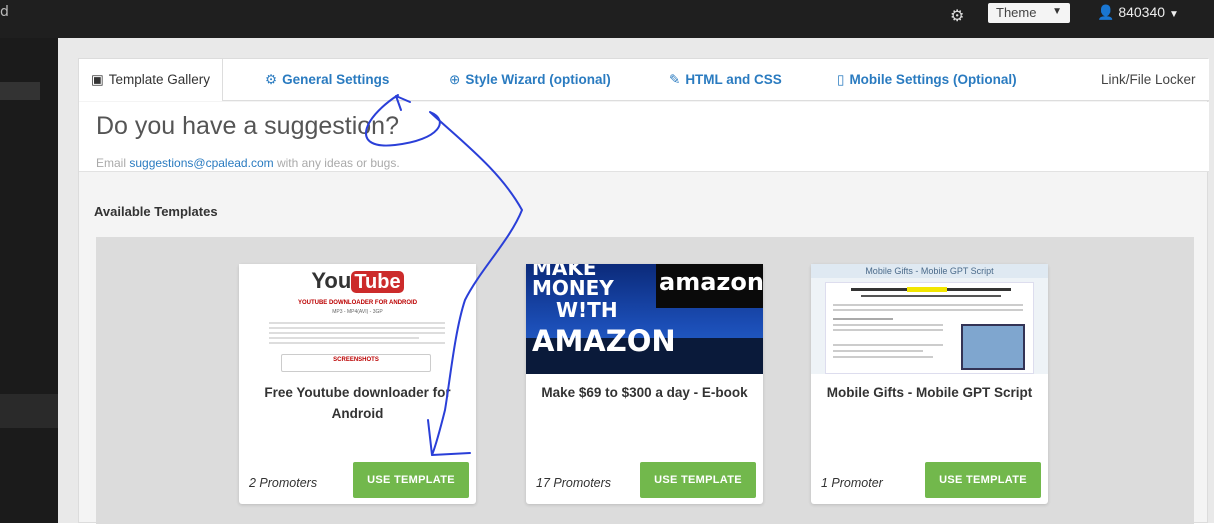 The width and height of the screenshot is (1214, 524). What do you see at coordinates (336, 163) in the screenshot?
I see `suggestion-suffix: with any ideas or bugs.` at bounding box center [336, 163].